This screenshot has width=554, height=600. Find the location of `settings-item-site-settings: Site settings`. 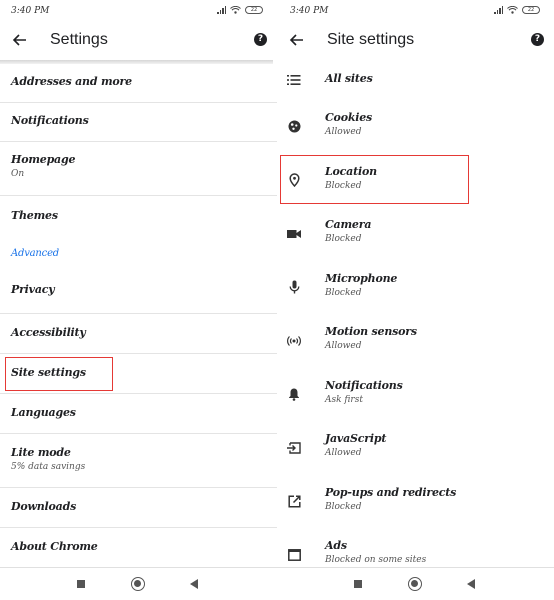

settings-item-site-settings: Site settings is located at coordinates (138, 374).